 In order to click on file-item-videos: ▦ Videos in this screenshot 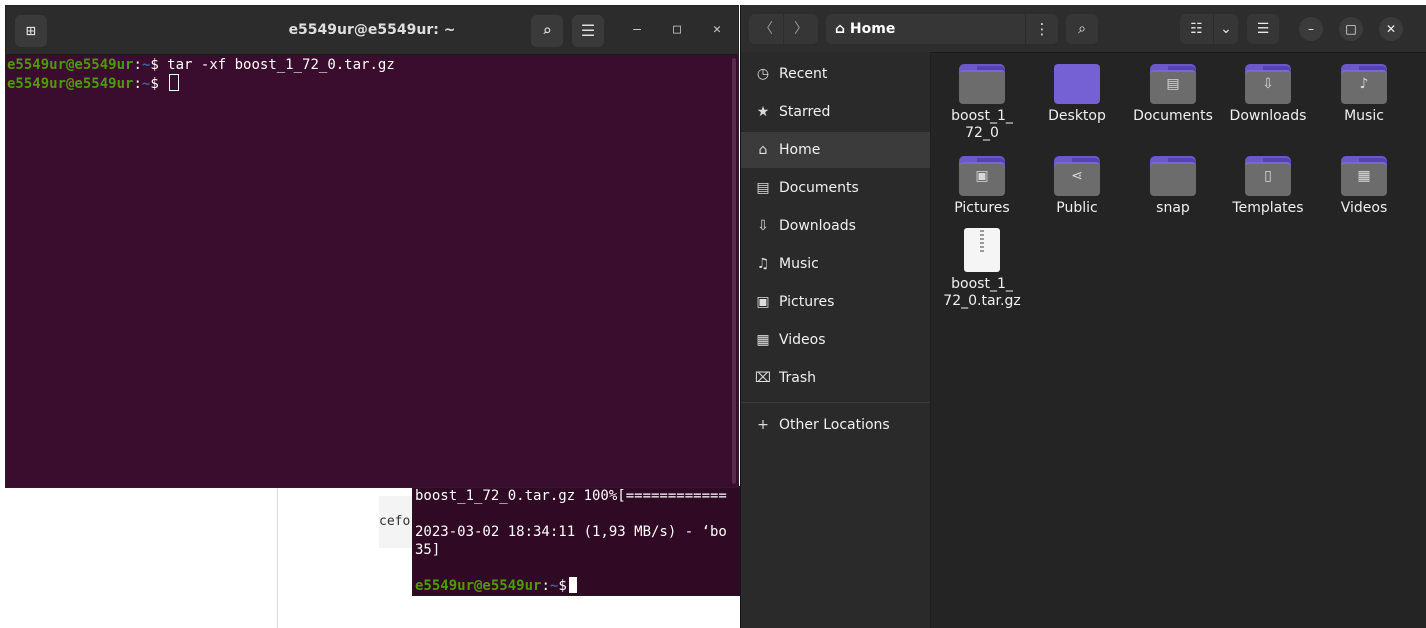, I will do `click(1364, 180)`.